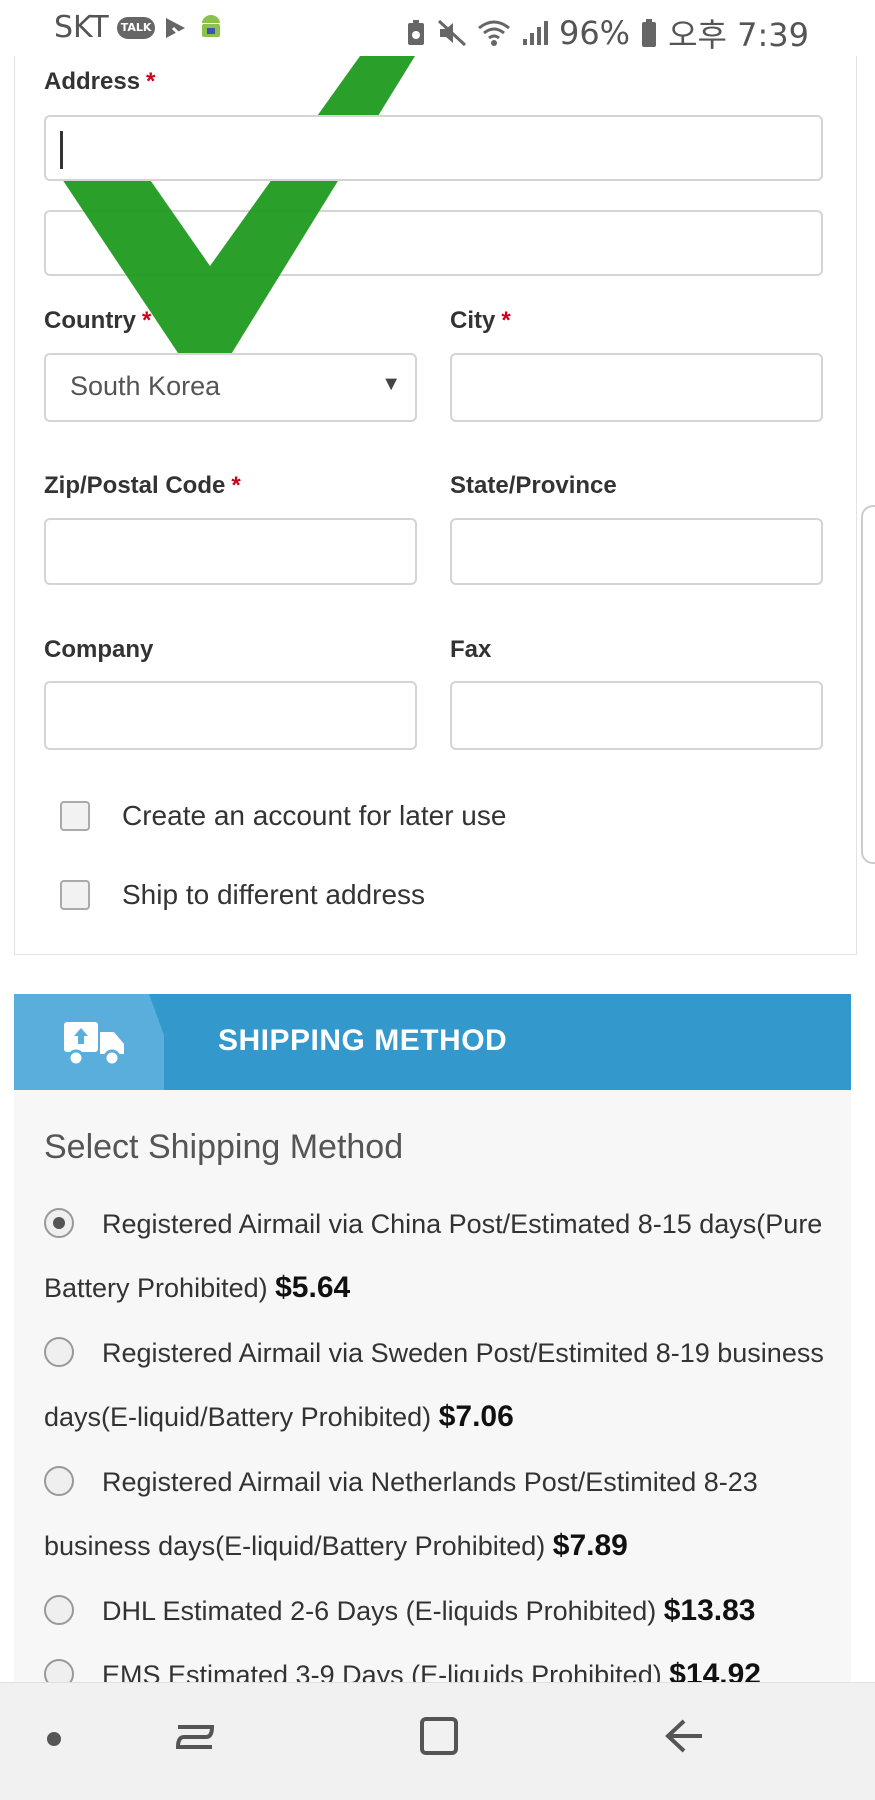 The height and width of the screenshot is (1800, 875). What do you see at coordinates (433, 148) in the screenshot?
I see `address-line1-input` at bounding box center [433, 148].